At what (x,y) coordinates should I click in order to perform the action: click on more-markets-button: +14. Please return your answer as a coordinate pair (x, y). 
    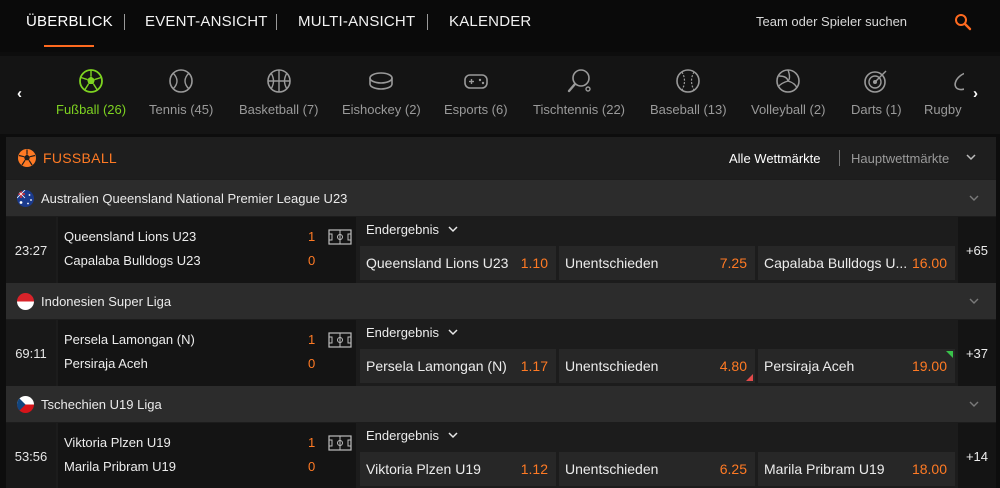
    Looking at the image, I should click on (977, 455).